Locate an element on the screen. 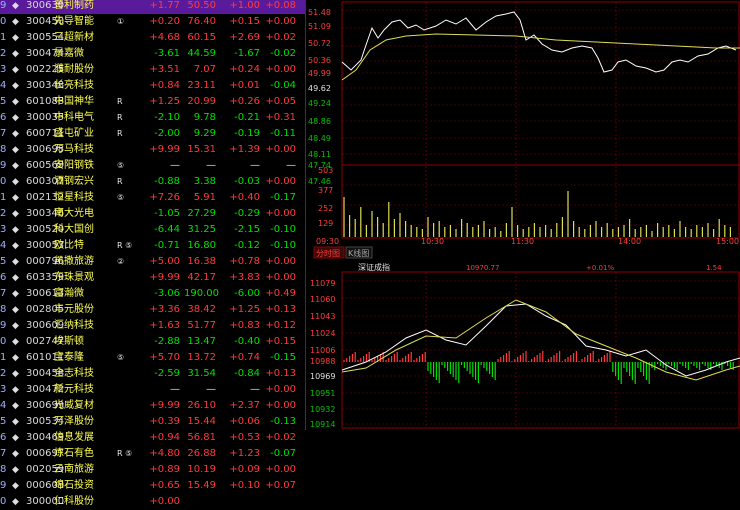 This screenshot has height=510, width=740. price-change: -0.03 is located at coordinates (247, 181).